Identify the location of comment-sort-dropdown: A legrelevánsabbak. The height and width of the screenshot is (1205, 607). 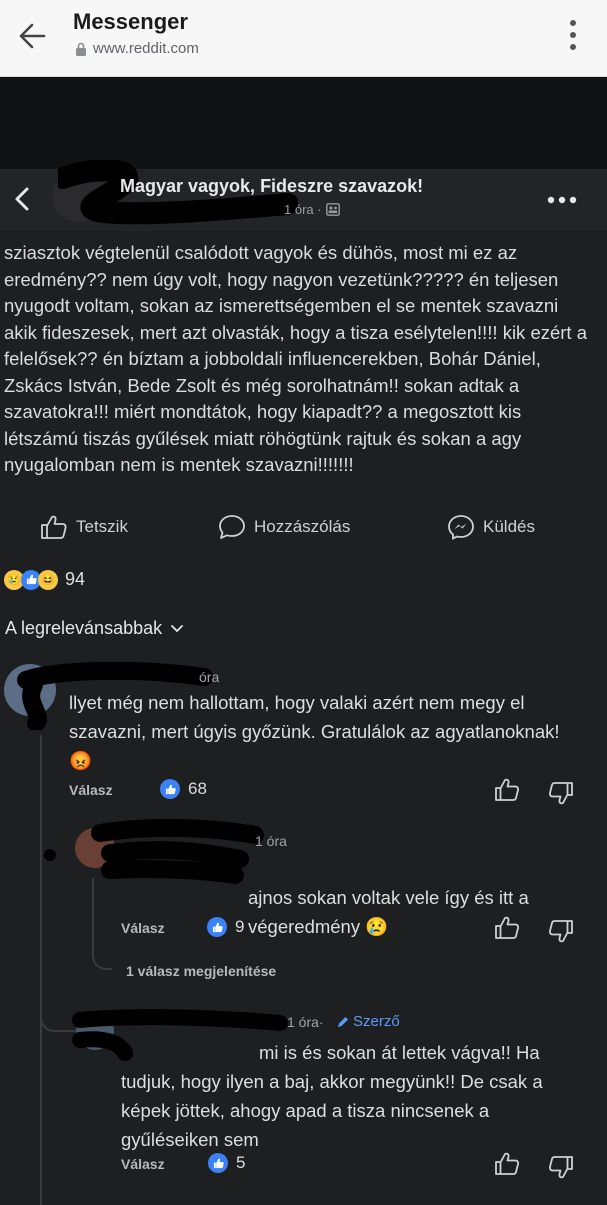
(94, 628).